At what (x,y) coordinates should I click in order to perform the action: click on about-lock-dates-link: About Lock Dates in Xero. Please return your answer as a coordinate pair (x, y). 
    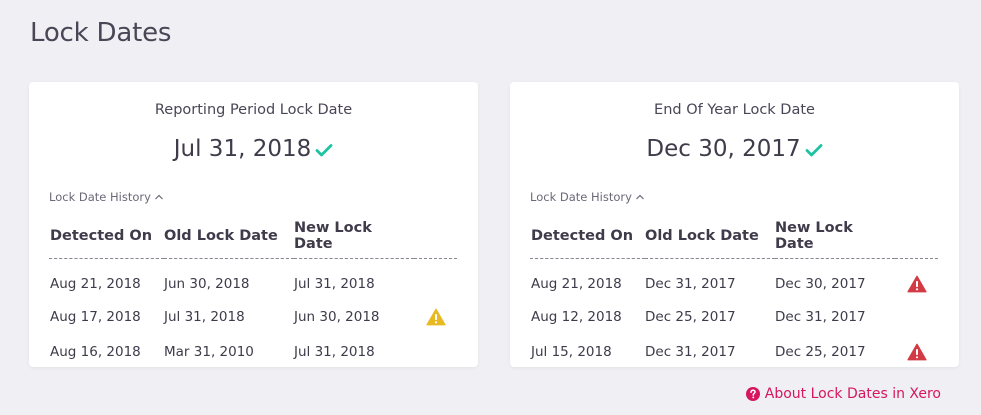
    Looking at the image, I should click on (843, 394).